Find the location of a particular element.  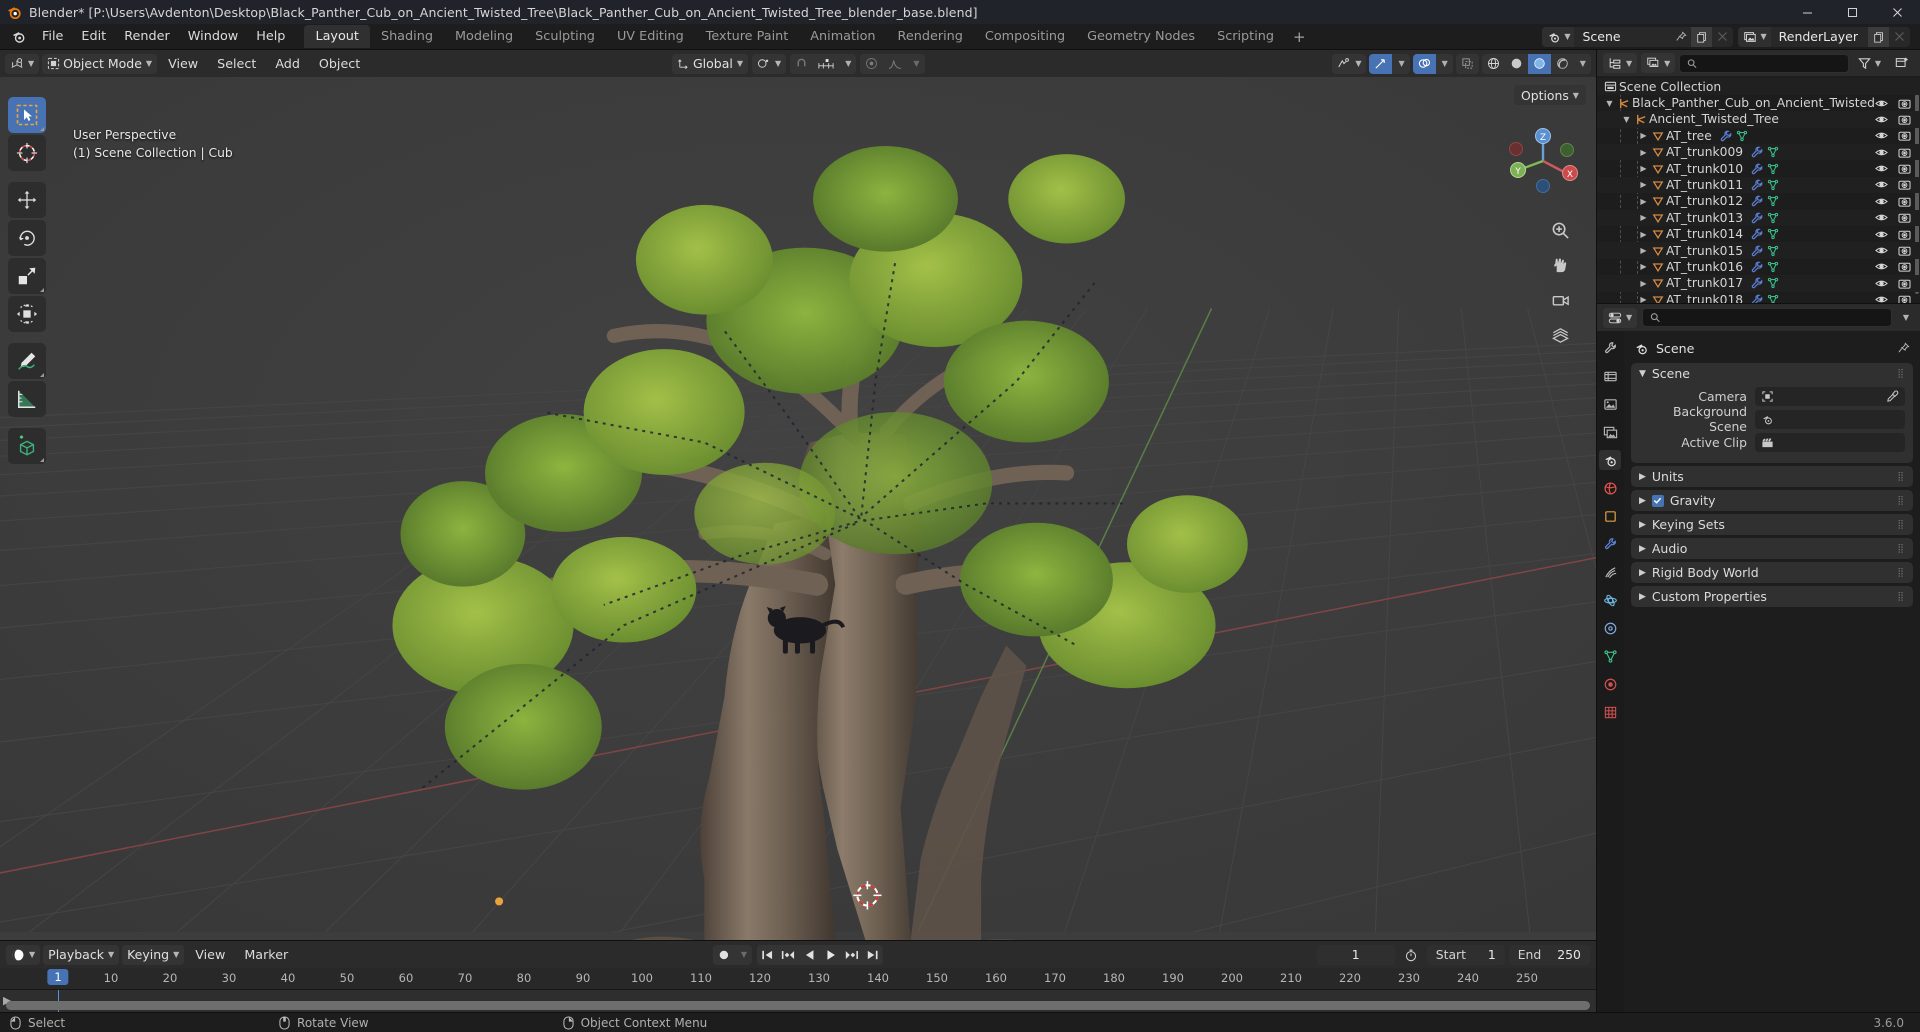

properties-editor-type-icon: ▼ is located at coordinates (1620, 317).